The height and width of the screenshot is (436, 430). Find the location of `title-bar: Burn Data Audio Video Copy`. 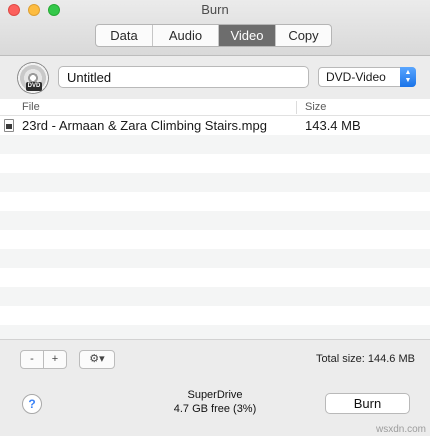

title-bar: Burn Data Audio Video Copy is located at coordinates (215, 28).